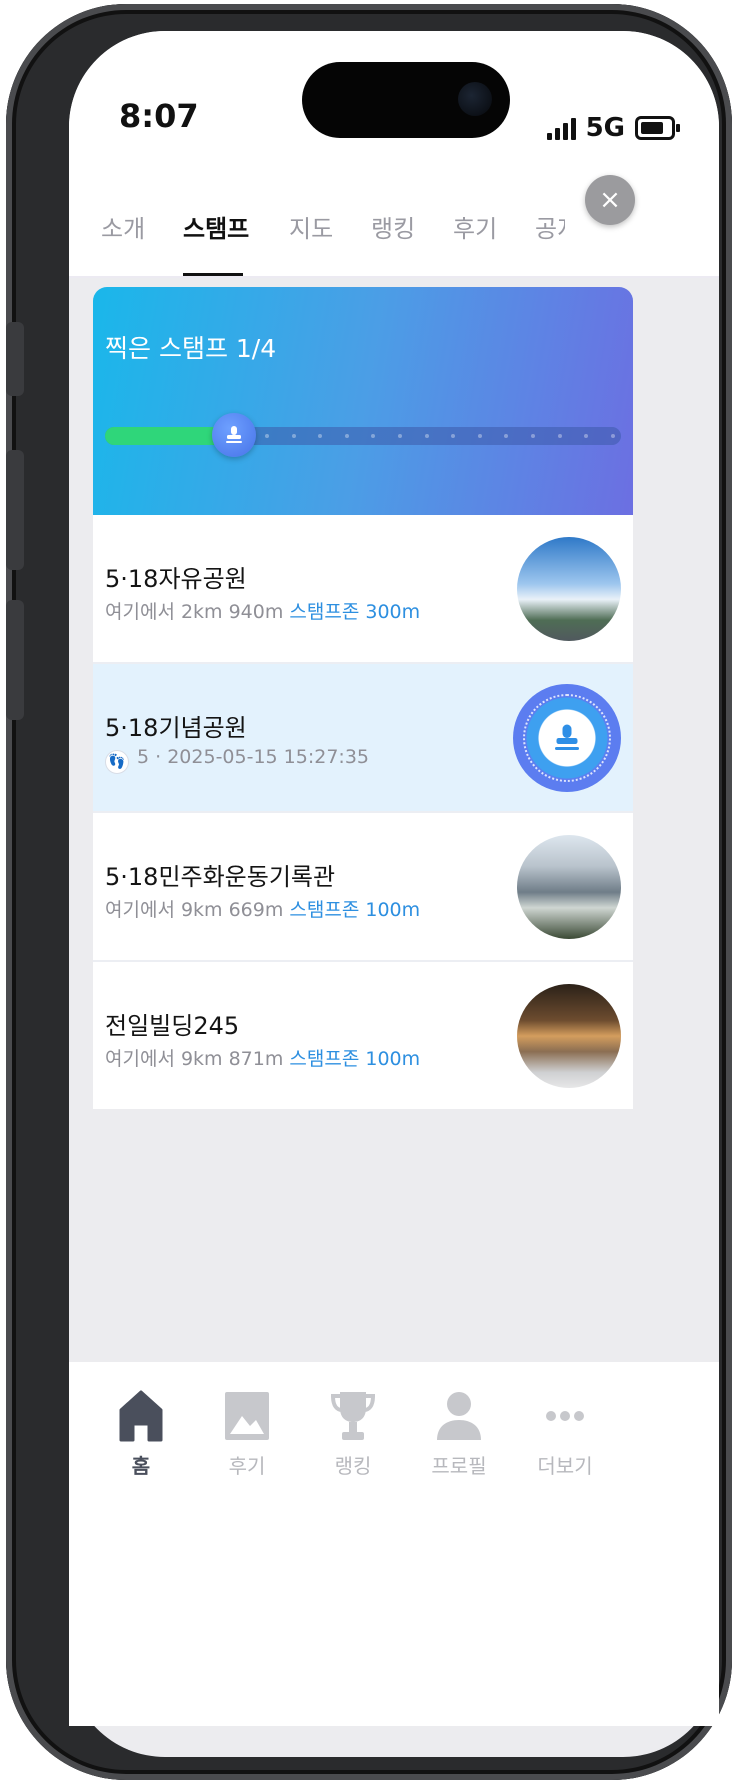 Image resolution: width=750 pixels, height=1784 pixels. I want to click on dynamic-island, so click(406, 100).